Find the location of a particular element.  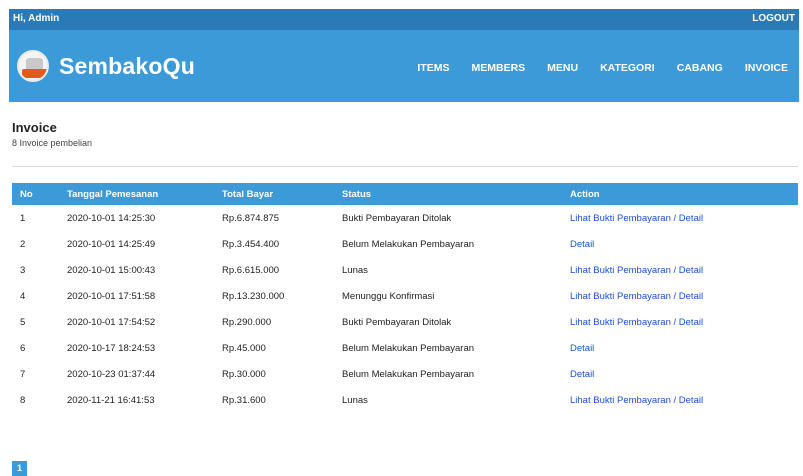

nav-item-invoice: INVOICE is located at coordinates (766, 68).